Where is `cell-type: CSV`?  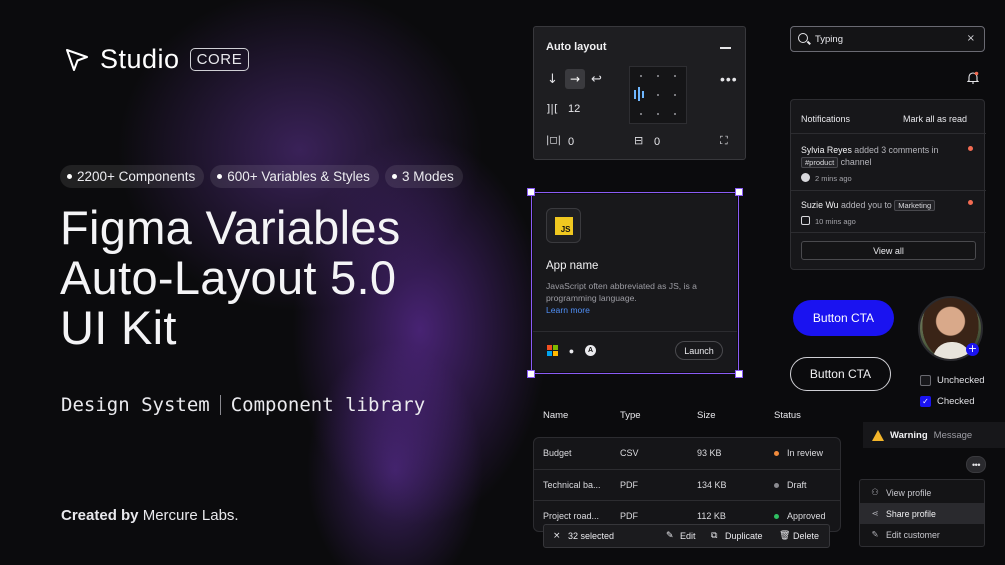
cell-type: CSV is located at coordinates (629, 453).